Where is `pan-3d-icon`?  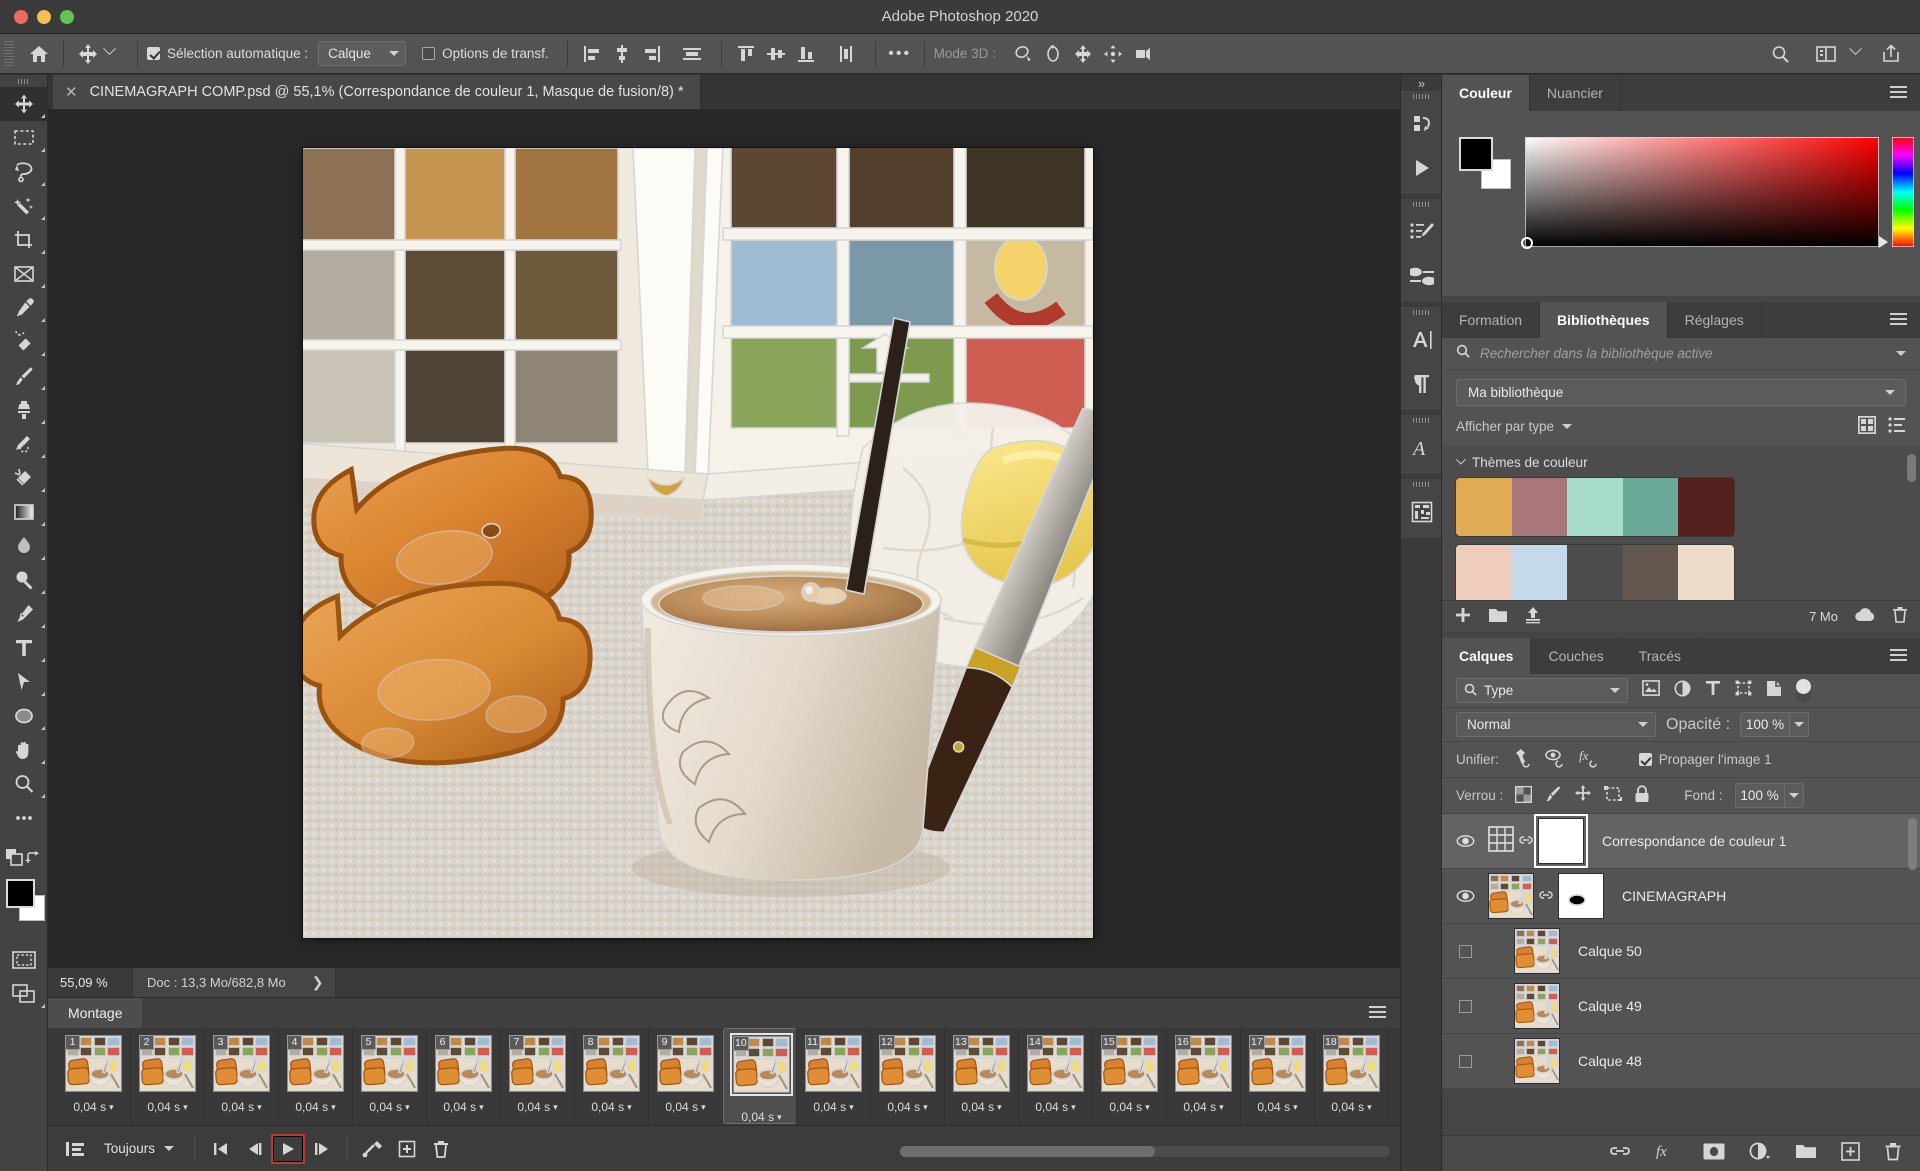 pan-3d-icon is located at coordinates (1083, 54).